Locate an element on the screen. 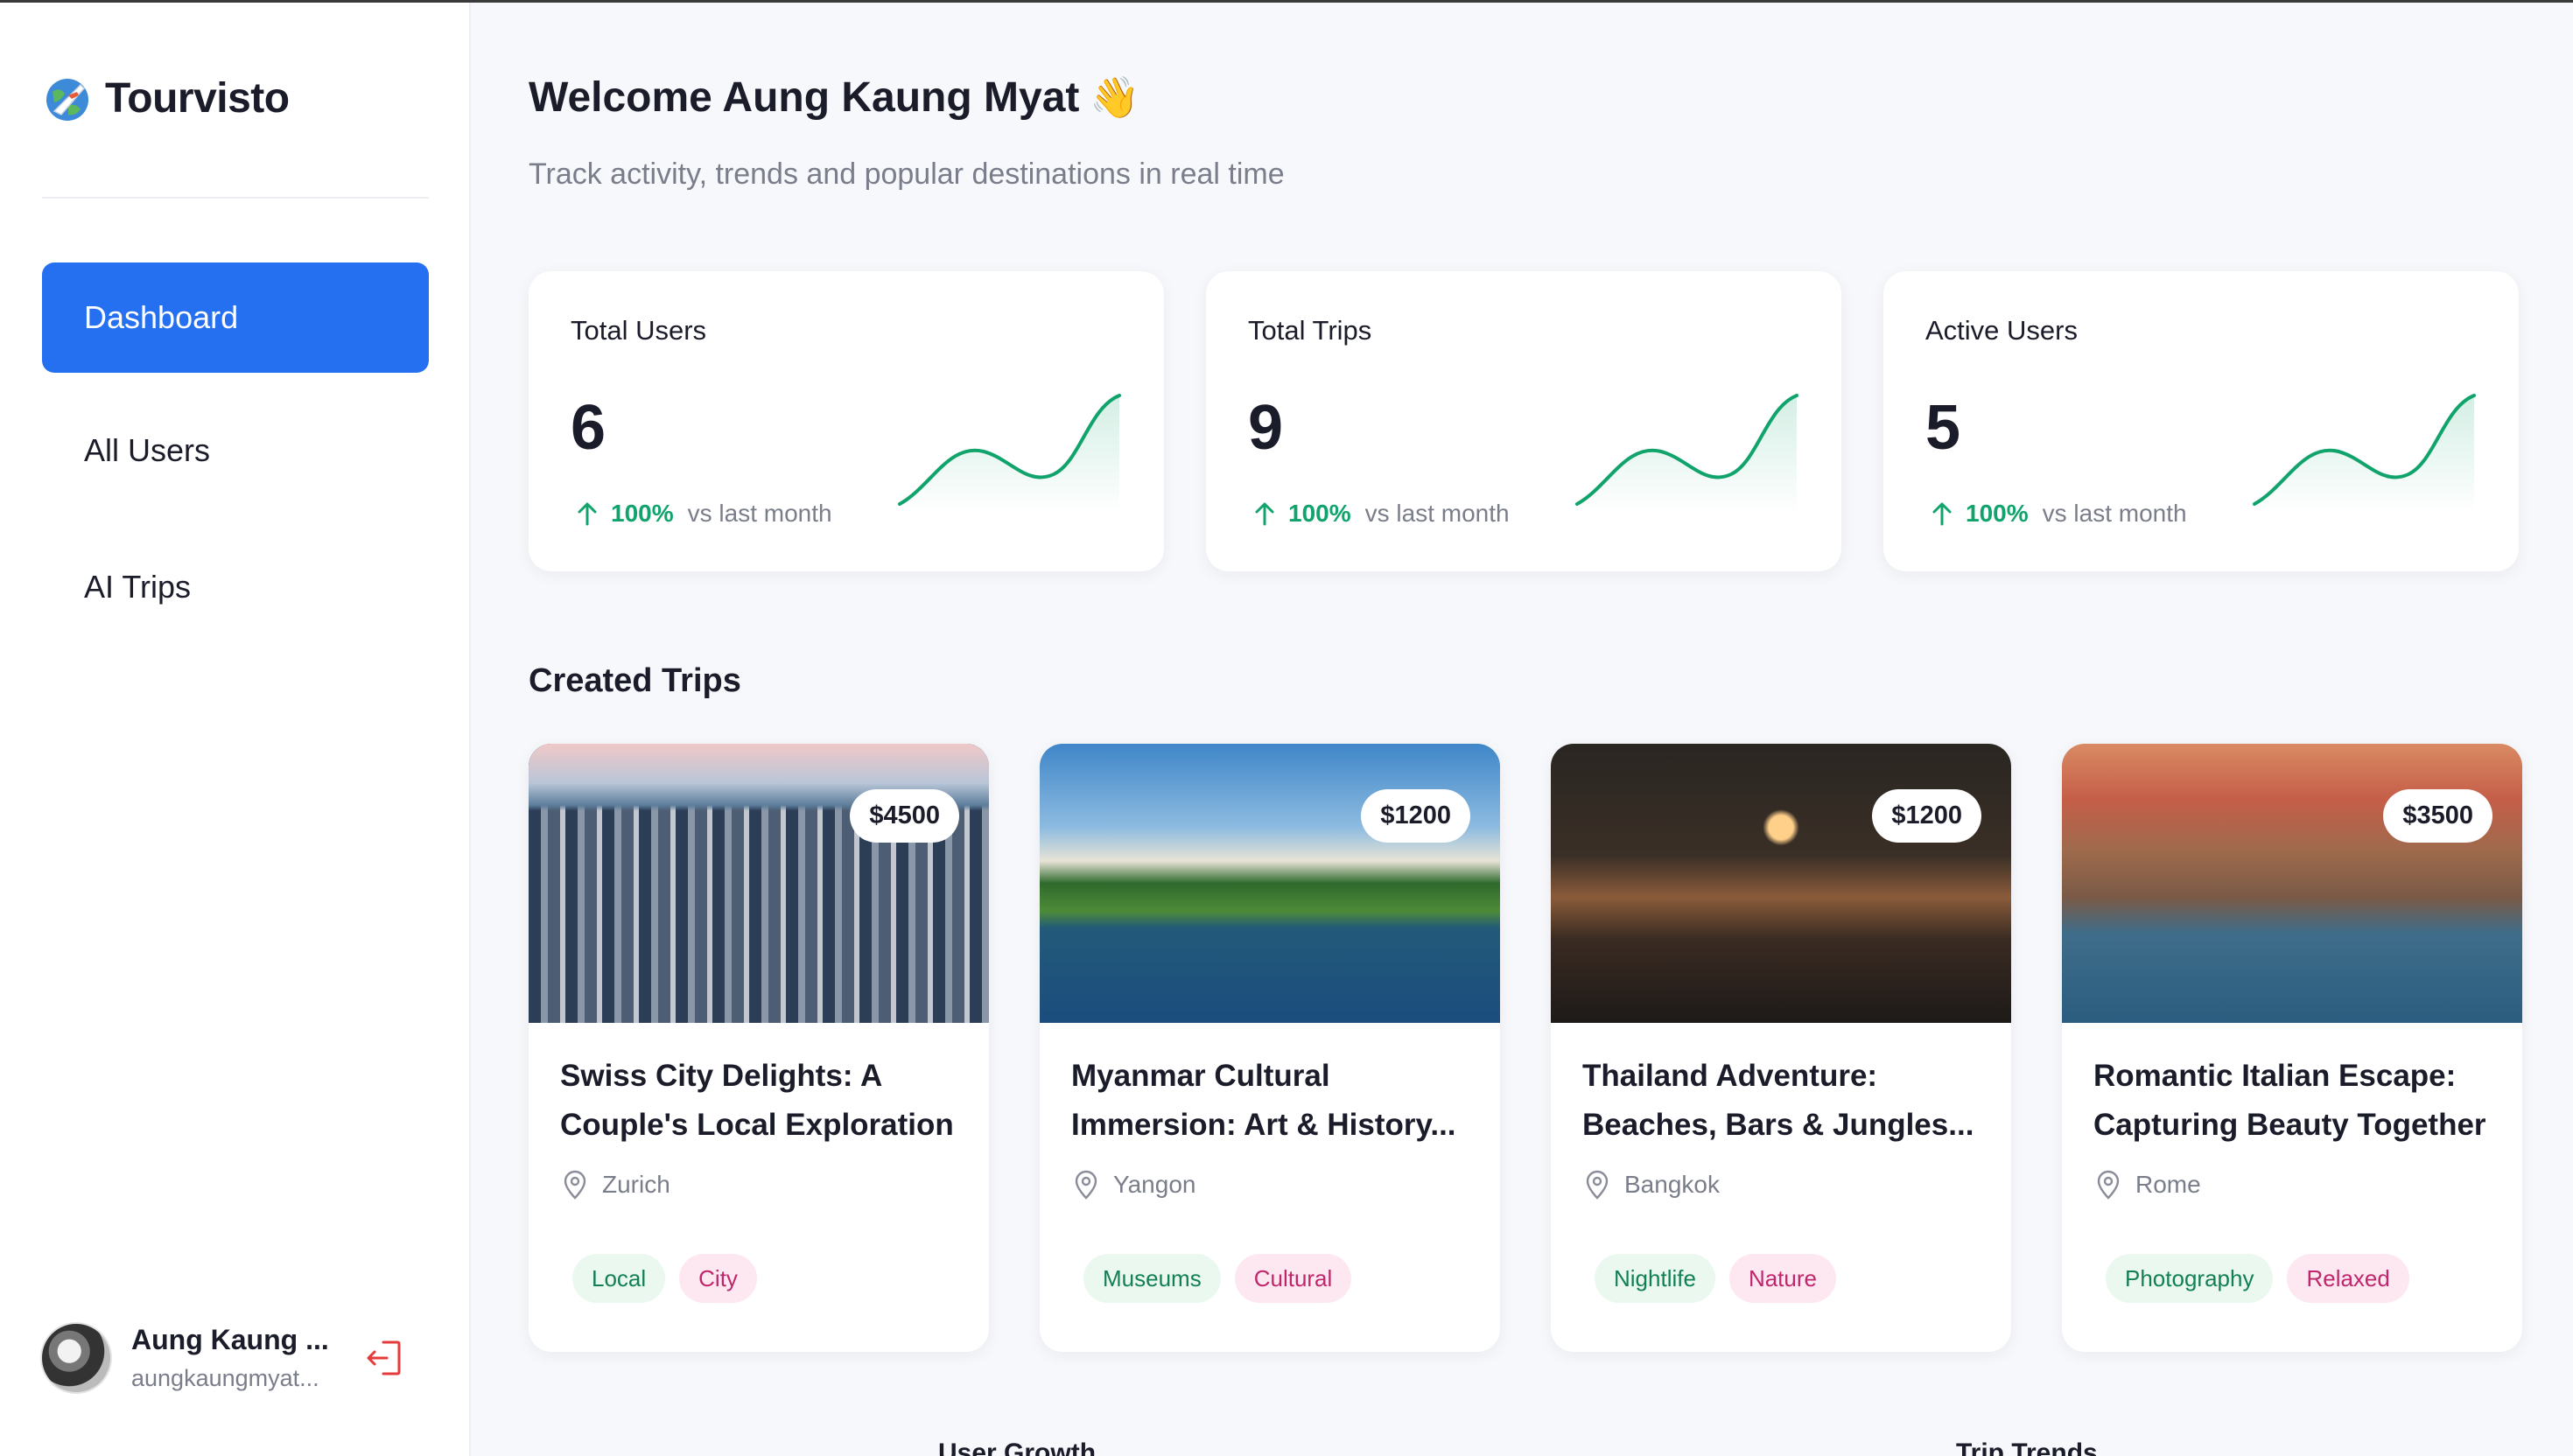  stat-value: 6 is located at coordinates (588, 428).